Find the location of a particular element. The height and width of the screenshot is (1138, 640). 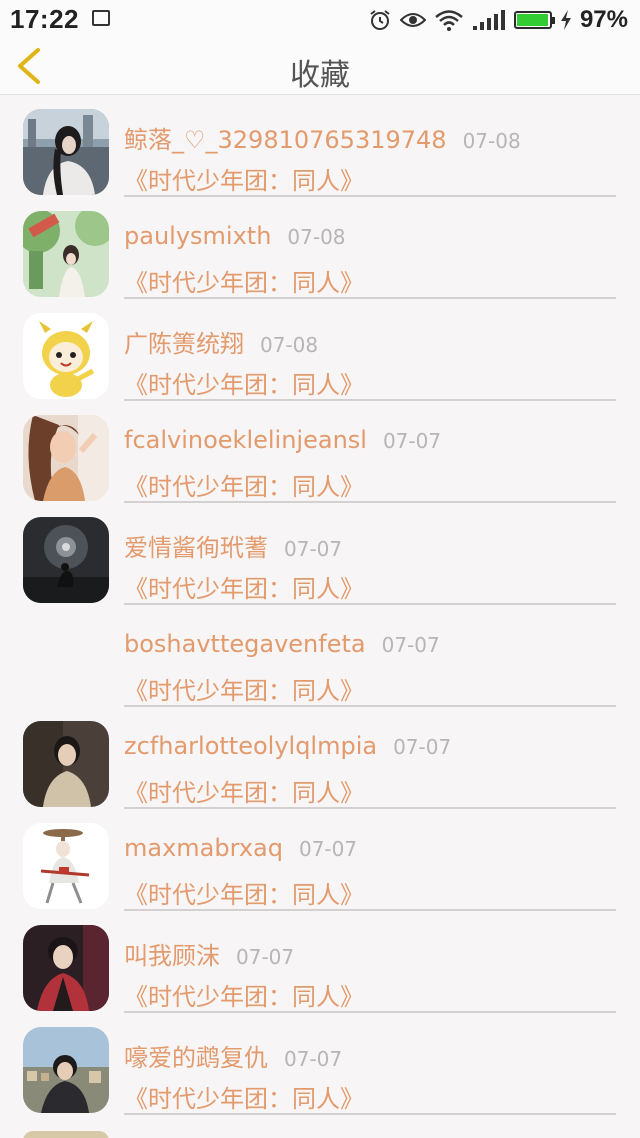

list-item: paulysmixth 07-08 《时代少年团：同人》 is located at coordinates (320, 248).